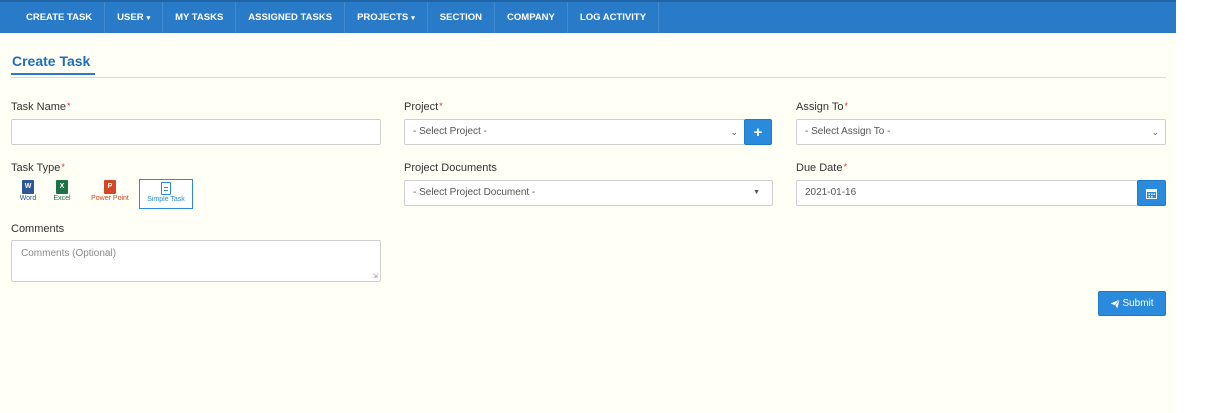 Image resolution: width=1219 pixels, height=413 pixels. Describe the element at coordinates (38, 229) in the screenshot. I see `comments-label: Comments` at that location.